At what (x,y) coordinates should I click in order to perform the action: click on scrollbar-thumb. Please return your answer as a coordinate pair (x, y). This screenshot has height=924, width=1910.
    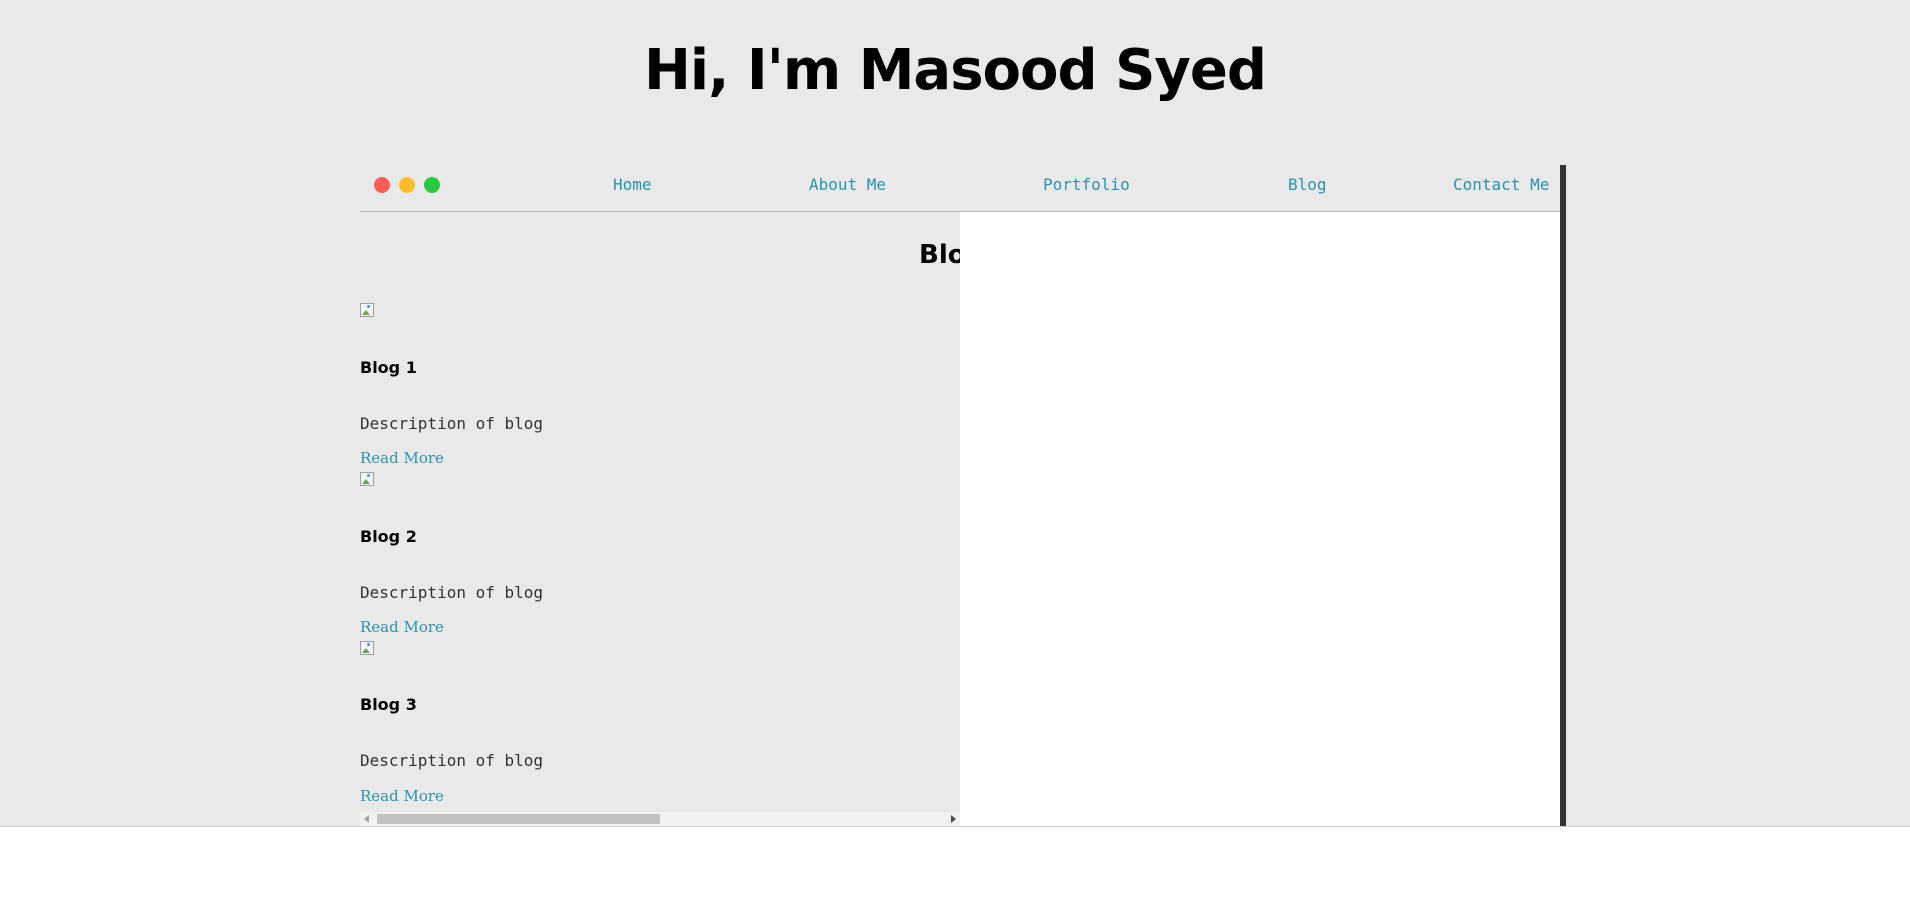
    Looking at the image, I should click on (518, 819).